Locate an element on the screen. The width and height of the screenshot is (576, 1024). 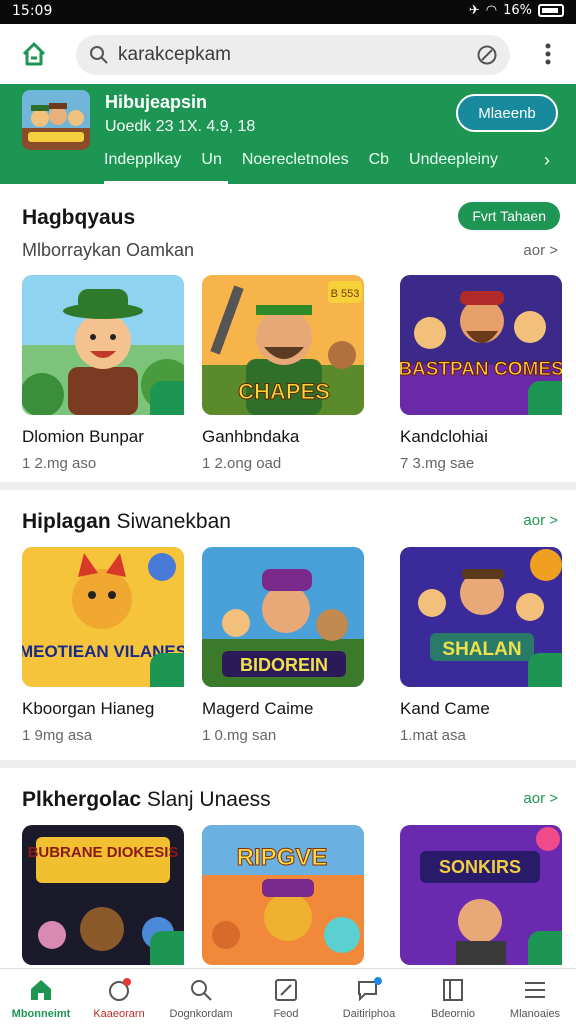
status-time: 15:09 is located at coordinates (32, 11).